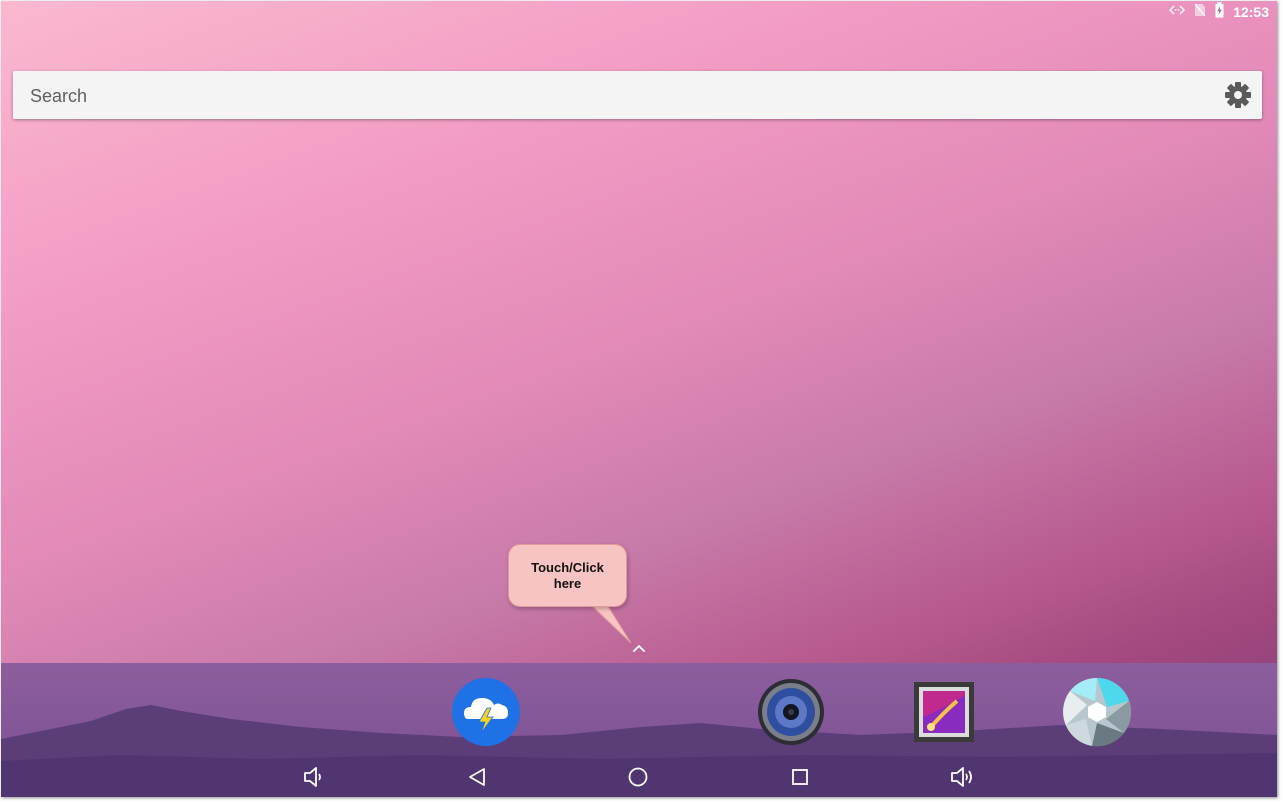 The width and height of the screenshot is (1283, 803). I want to click on callout-text: Touch/Click here, so click(567, 575).